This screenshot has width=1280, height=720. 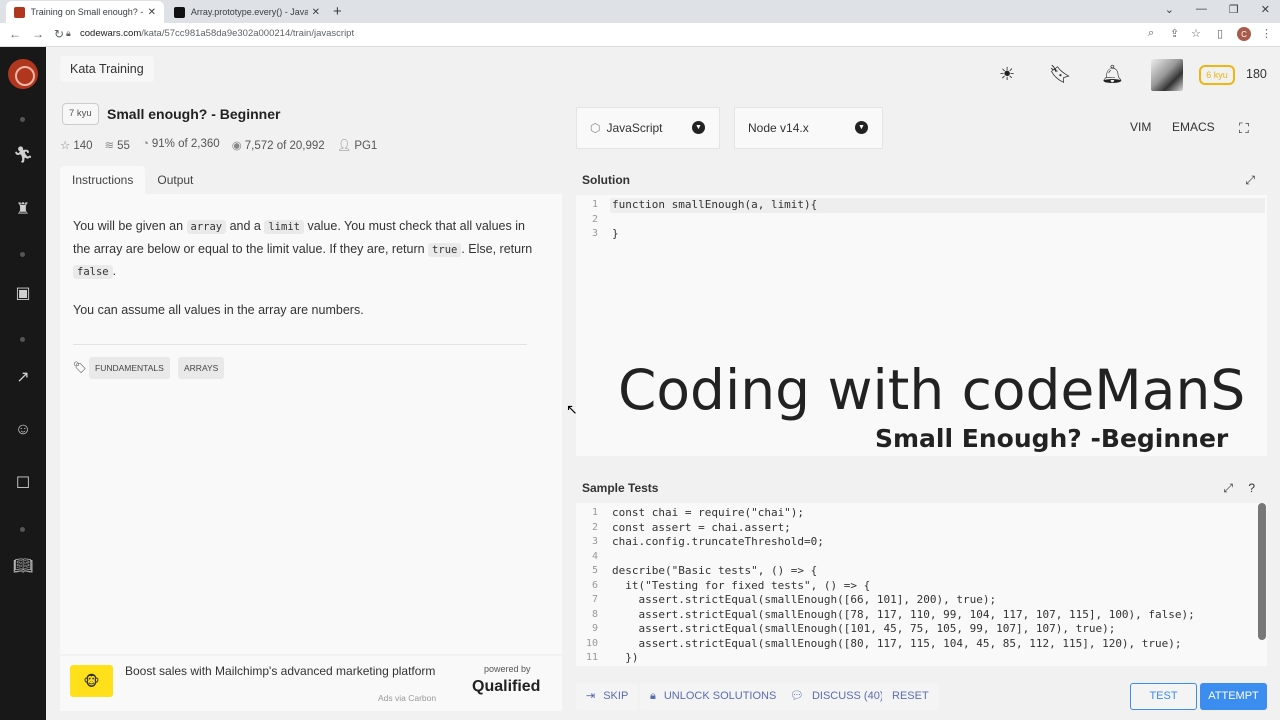 What do you see at coordinates (175, 180) in the screenshot?
I see `tab-output: Output` at bounding box center [175, 180].